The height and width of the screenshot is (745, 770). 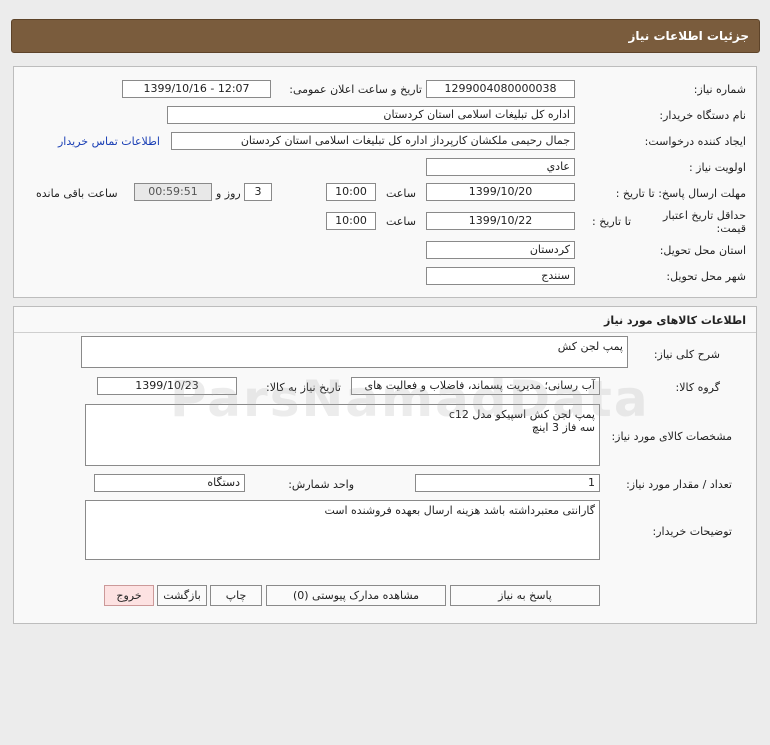 I want to click on send-deadline-label: مهلت ارسال پاسخ: تا تاریخ :, so click(x=680, y=193).